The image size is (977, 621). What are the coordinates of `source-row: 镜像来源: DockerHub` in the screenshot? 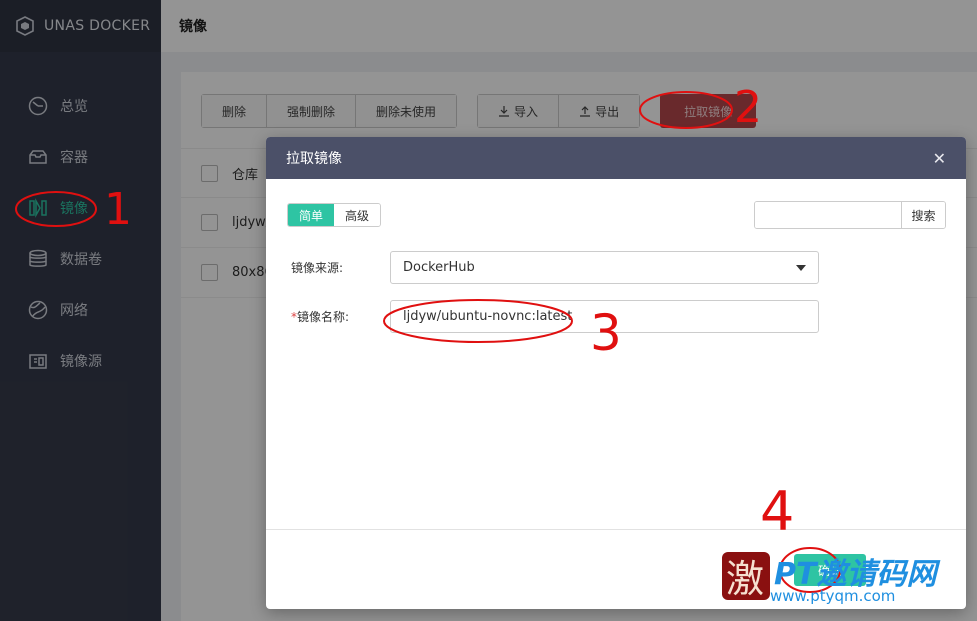 It's located at (616, 267).